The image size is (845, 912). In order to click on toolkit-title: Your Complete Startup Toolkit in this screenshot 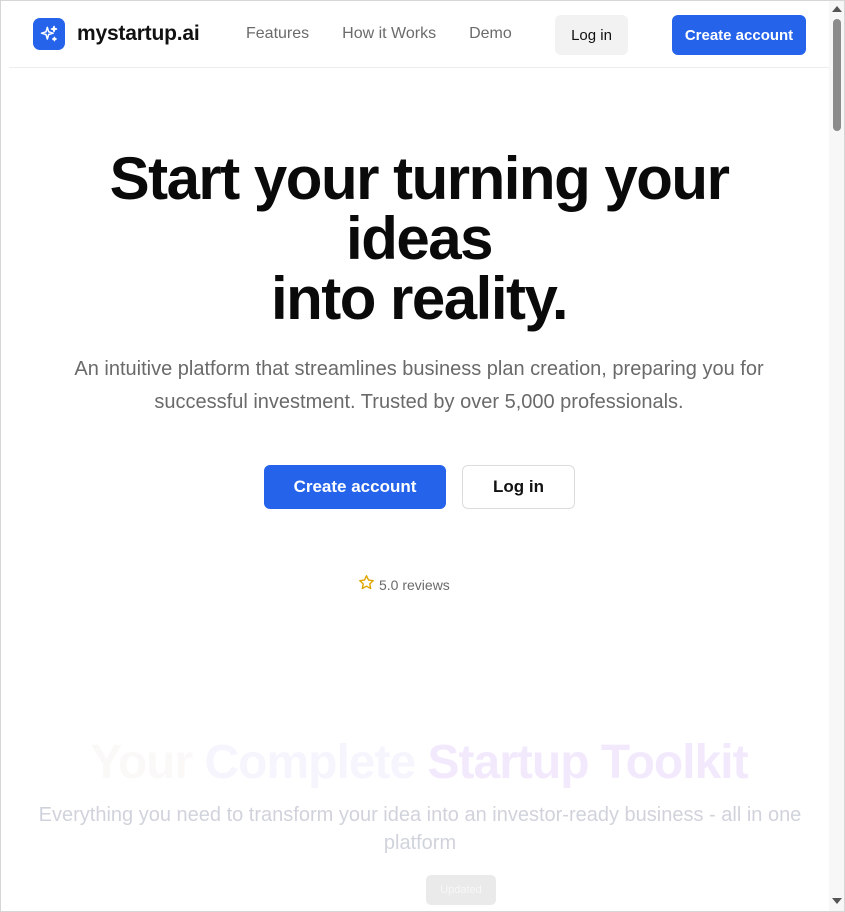, I will do `click(419, 763)`.